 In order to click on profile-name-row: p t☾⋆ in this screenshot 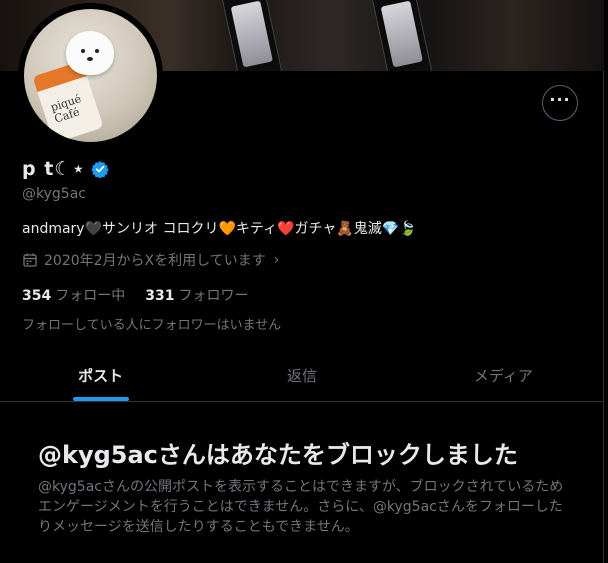, I will do `click(65, 169)`.